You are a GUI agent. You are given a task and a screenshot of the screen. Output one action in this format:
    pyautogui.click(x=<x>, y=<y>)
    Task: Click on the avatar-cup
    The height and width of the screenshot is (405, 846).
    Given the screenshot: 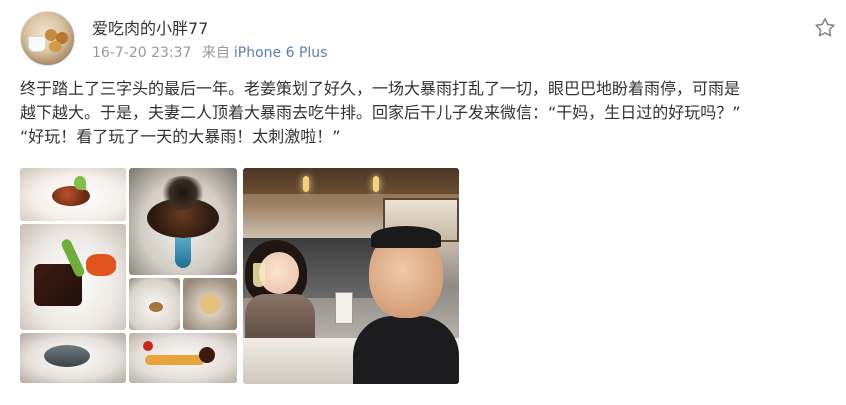 What is the action you would take?
    pyautogui.click(x=37, y=44)
    